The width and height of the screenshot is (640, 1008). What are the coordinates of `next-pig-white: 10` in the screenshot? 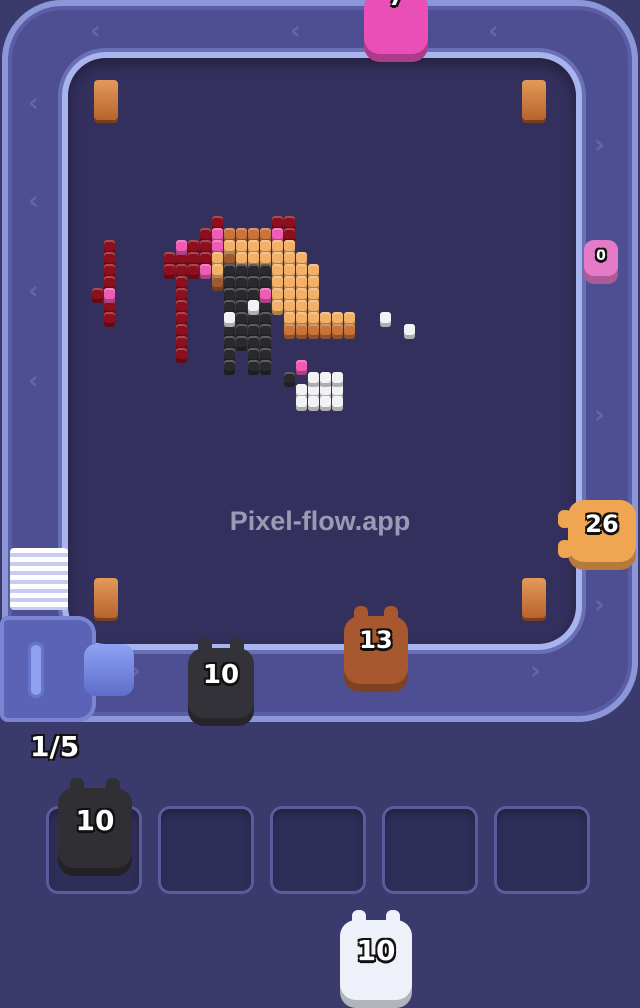 It's located at (376, 959).